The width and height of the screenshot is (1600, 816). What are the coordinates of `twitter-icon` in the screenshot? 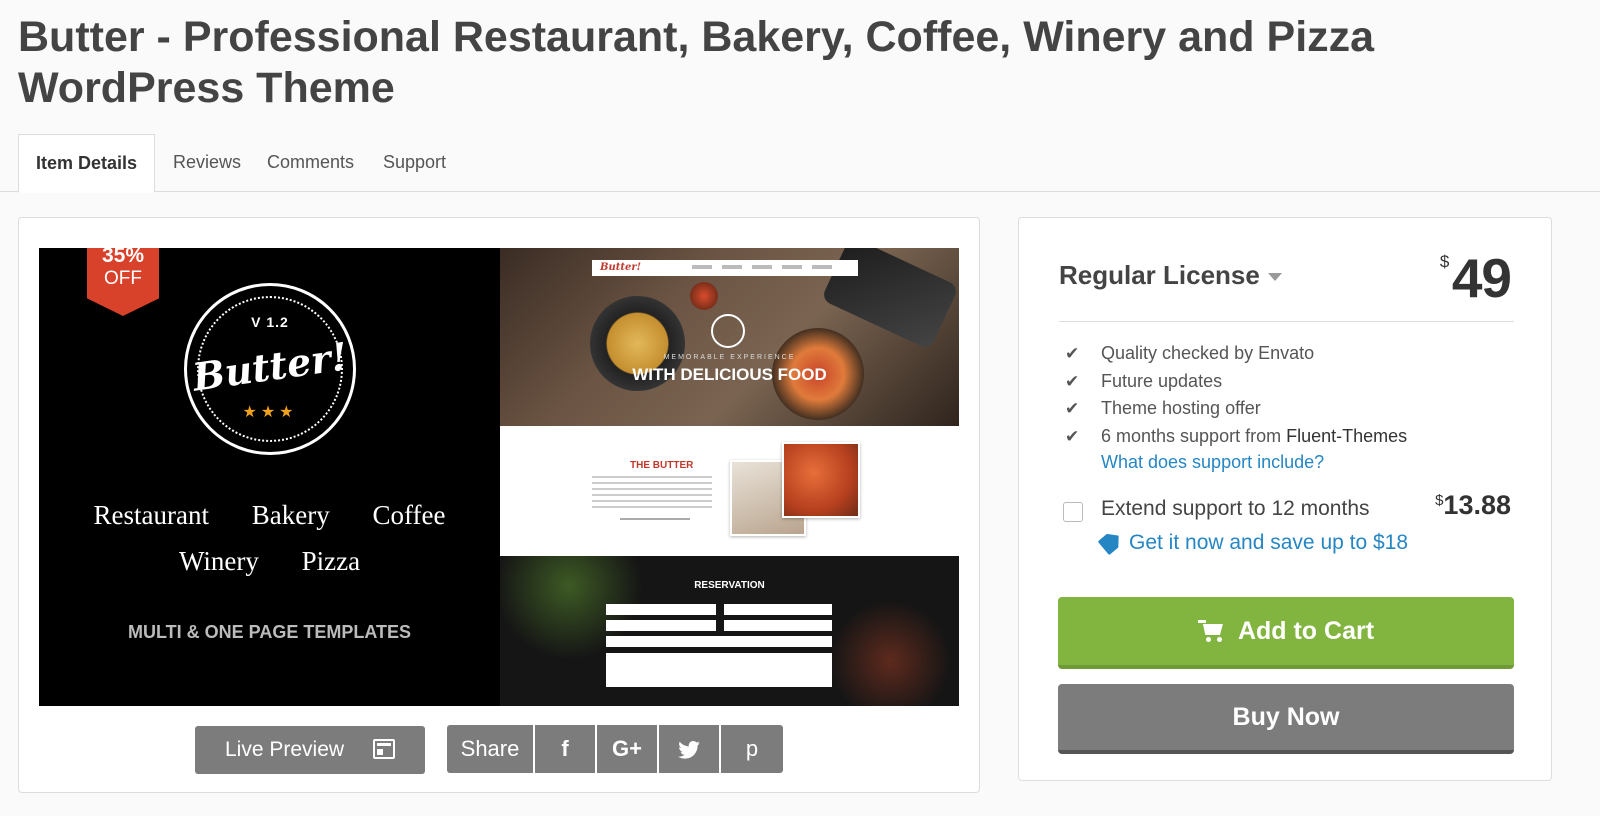 It's located at (689, 749).